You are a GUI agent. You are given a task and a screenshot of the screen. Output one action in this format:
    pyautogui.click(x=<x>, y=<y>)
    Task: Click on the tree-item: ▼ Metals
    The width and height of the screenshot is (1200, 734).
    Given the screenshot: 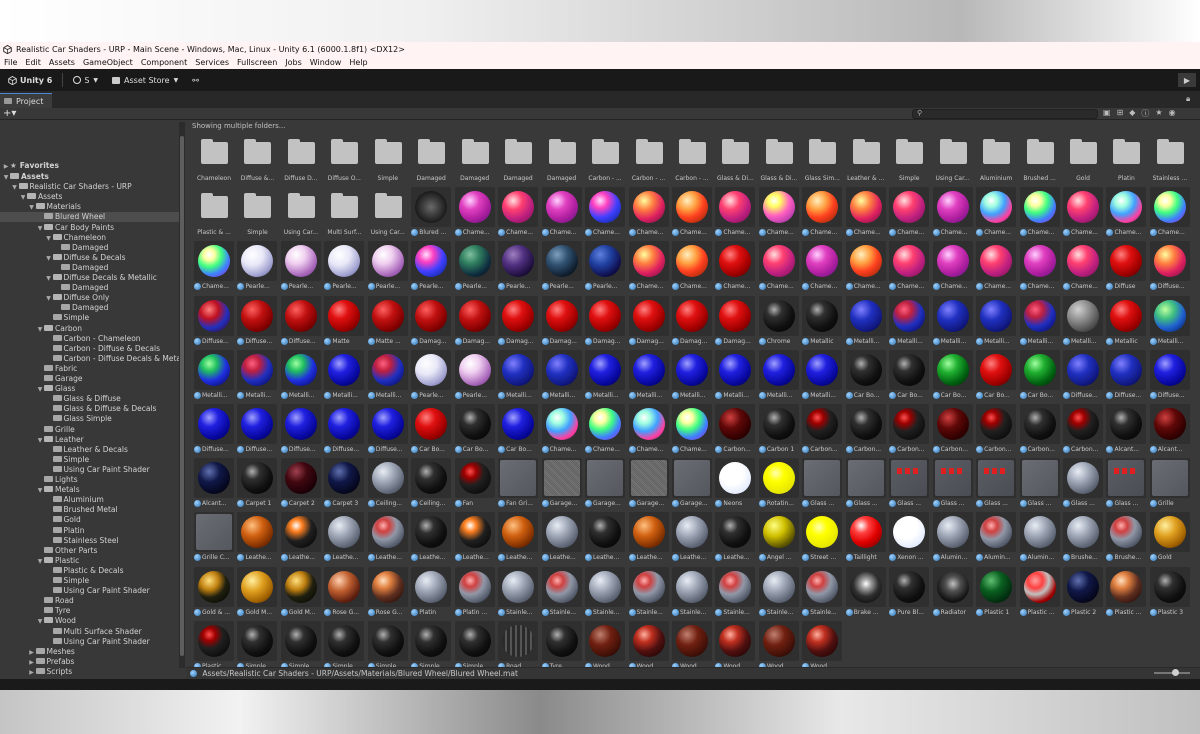 What is the action you would take?
    pyautogui.click(x=90, y=490)
    